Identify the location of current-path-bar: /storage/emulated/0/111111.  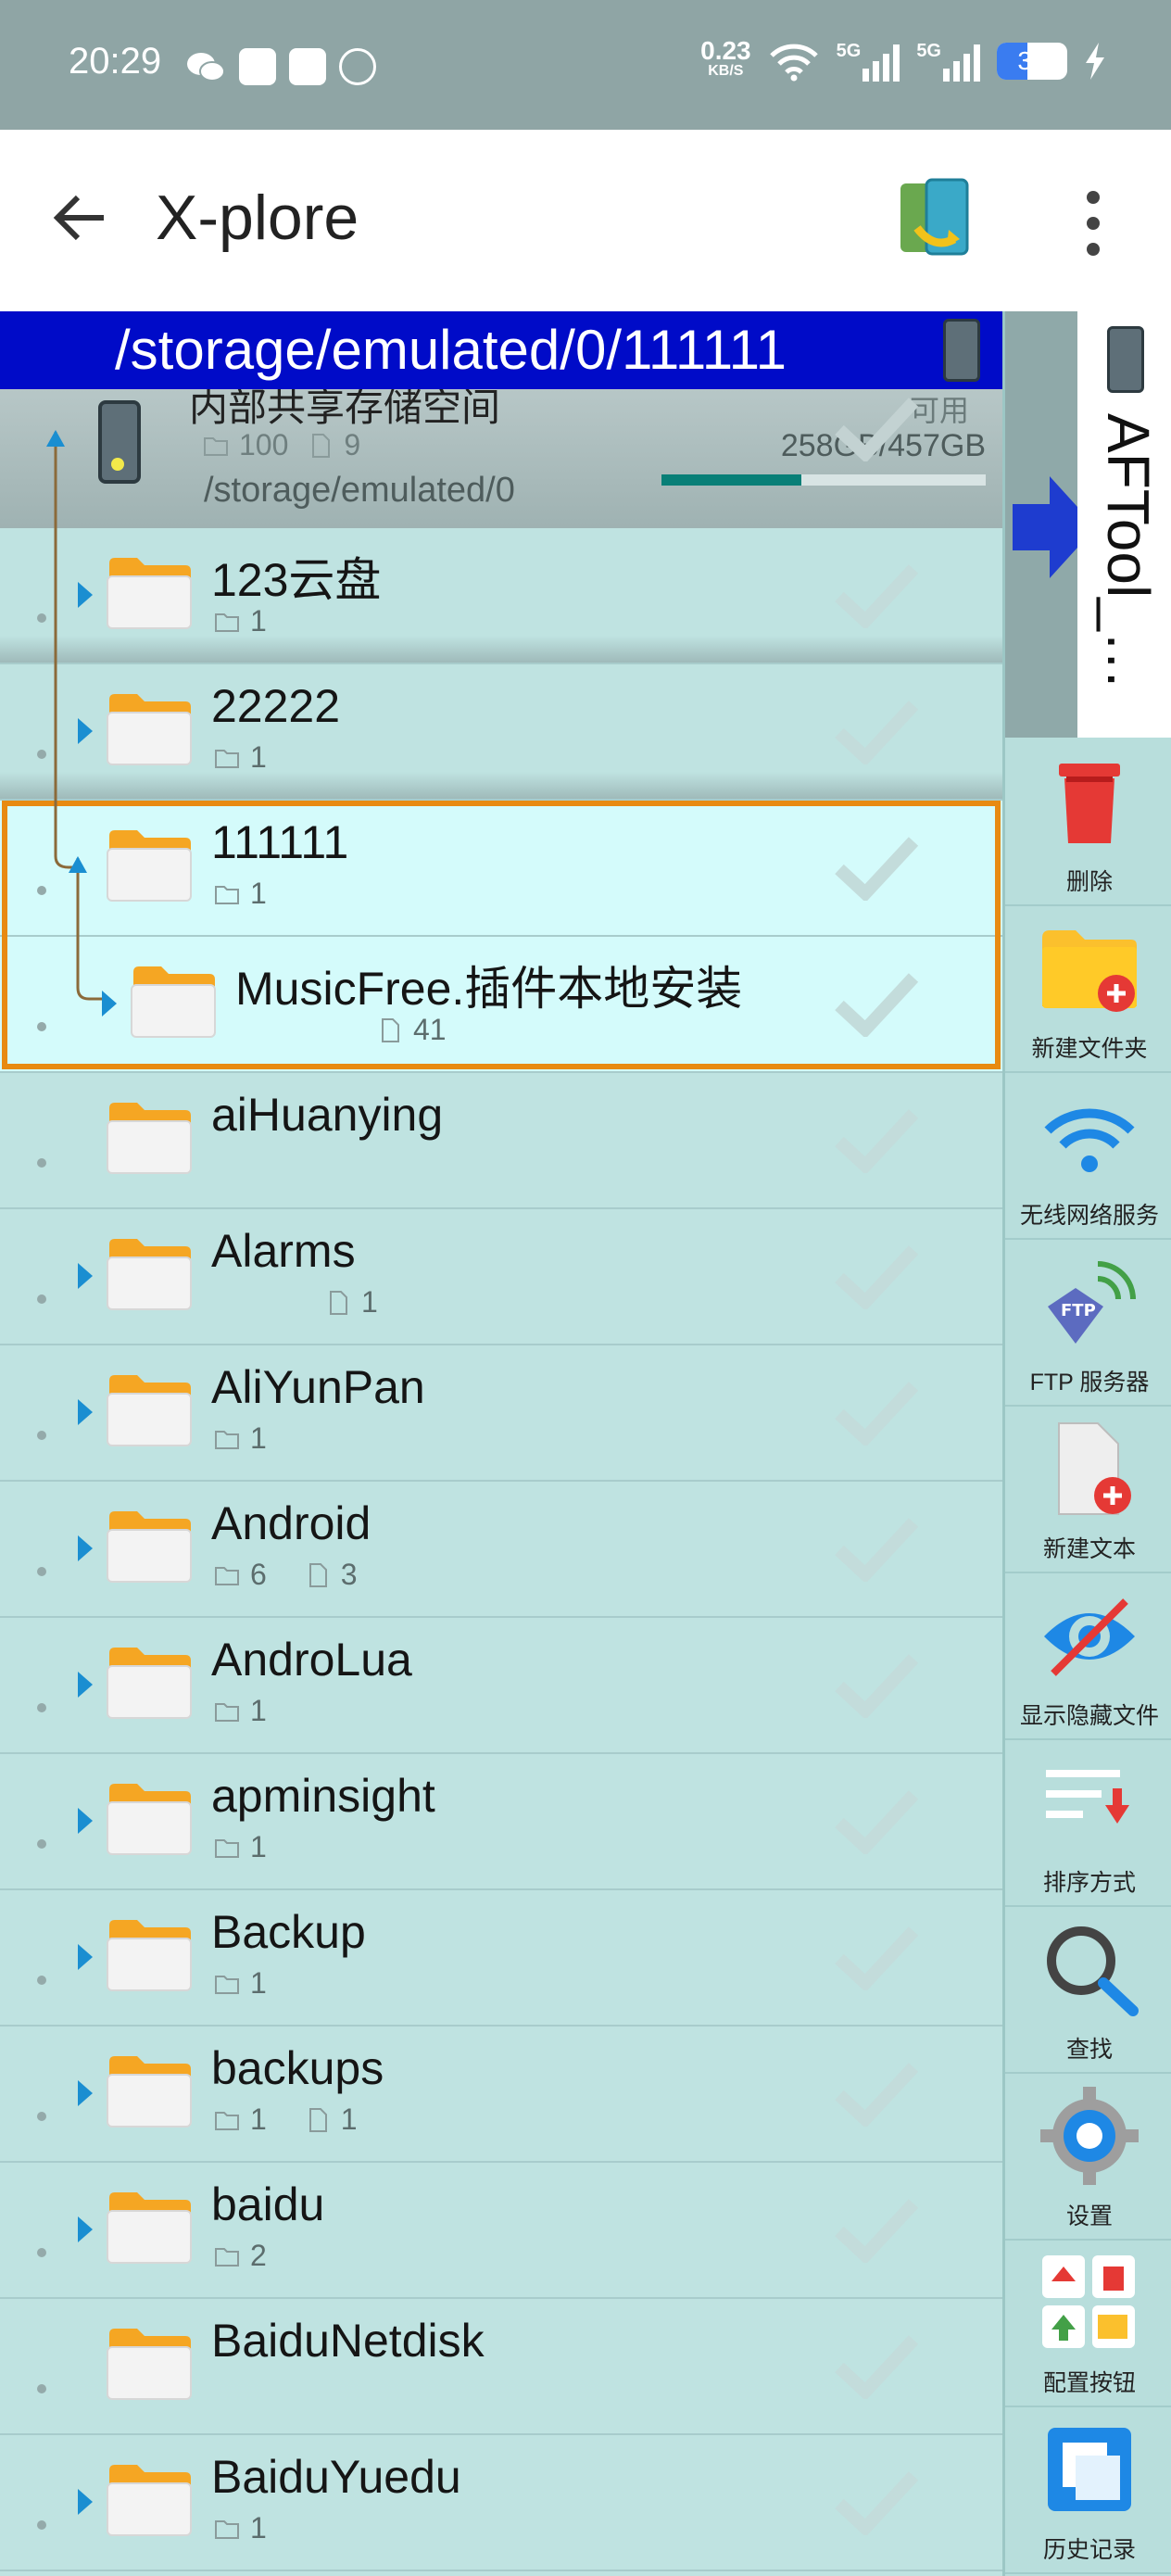
(501, 350).